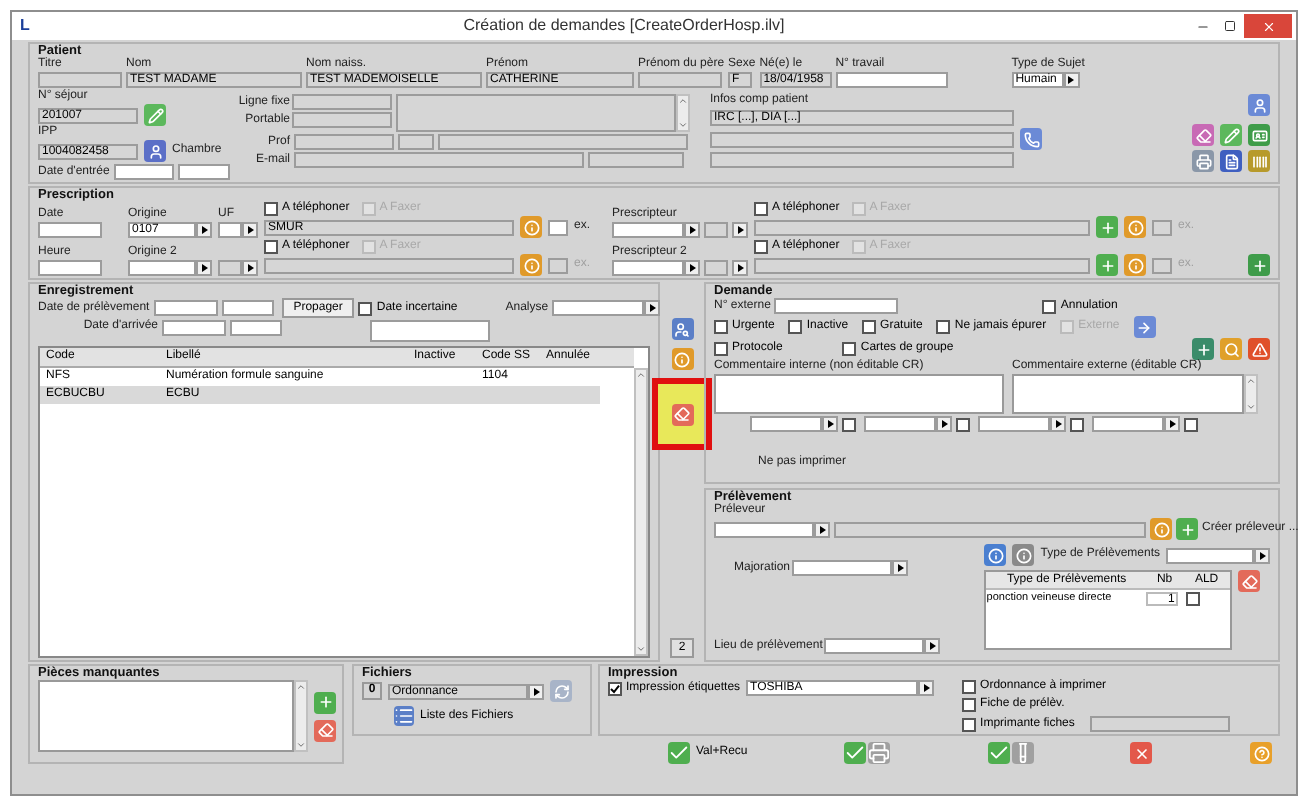 This screenshot has width=1308, height=806. Describe the element at coordinates (1261, 753) in the screenshot. I see `help-button` at that location.